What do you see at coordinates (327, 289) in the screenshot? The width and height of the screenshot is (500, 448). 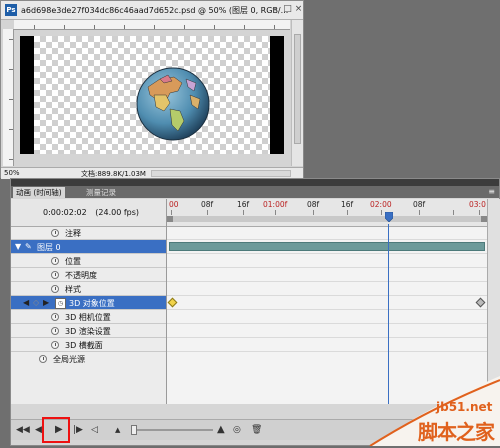 I see `track-style` at bounding box center [327, 289].